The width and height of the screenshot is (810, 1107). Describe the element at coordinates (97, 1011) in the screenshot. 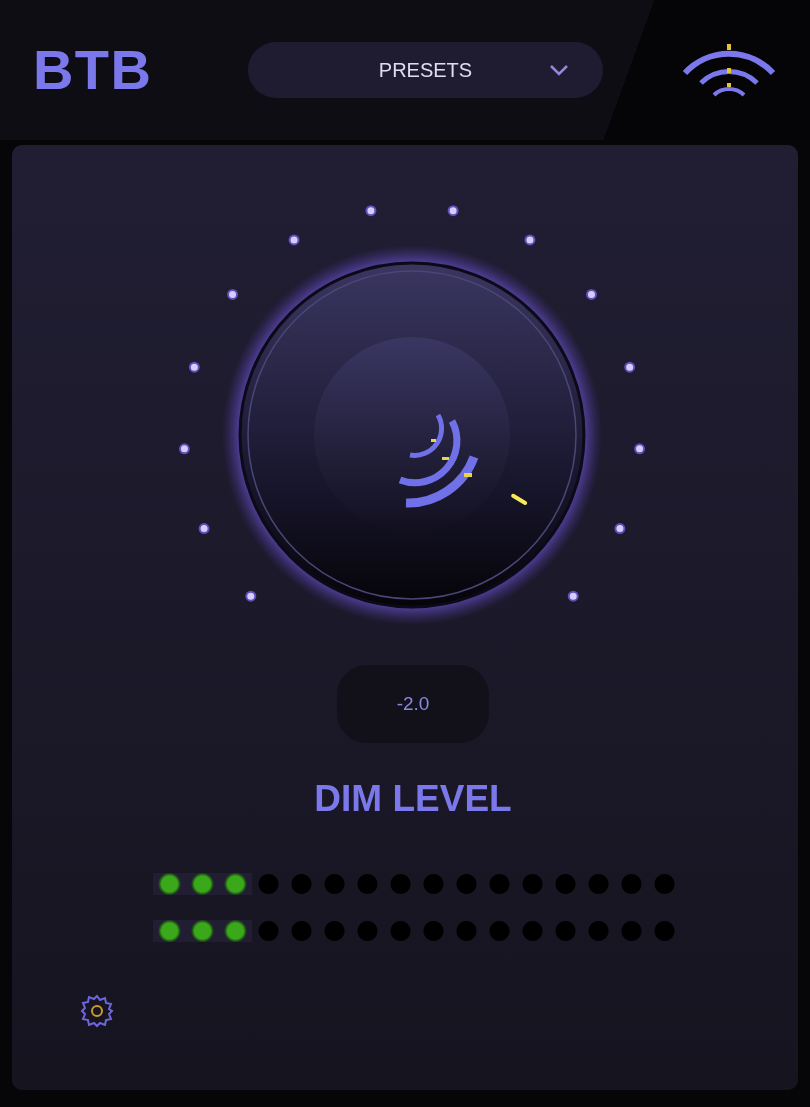

I see `settings-icon` at that location.